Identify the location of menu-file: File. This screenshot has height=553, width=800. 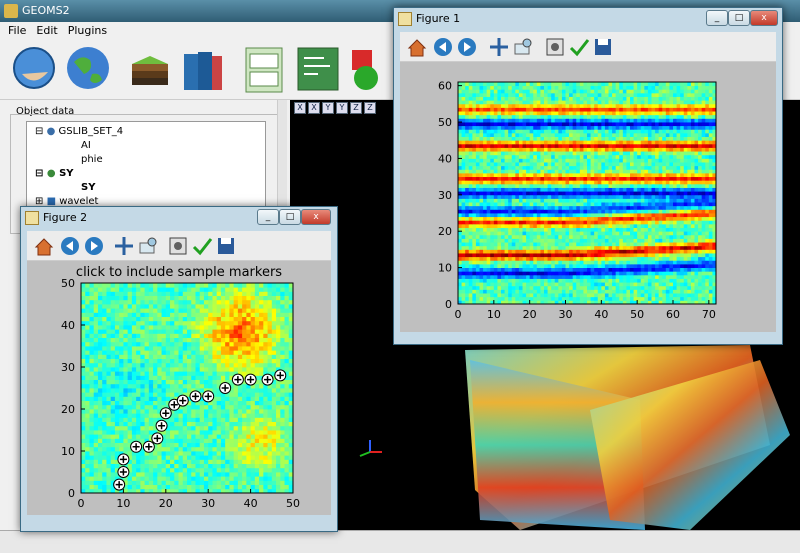
(17, 31).